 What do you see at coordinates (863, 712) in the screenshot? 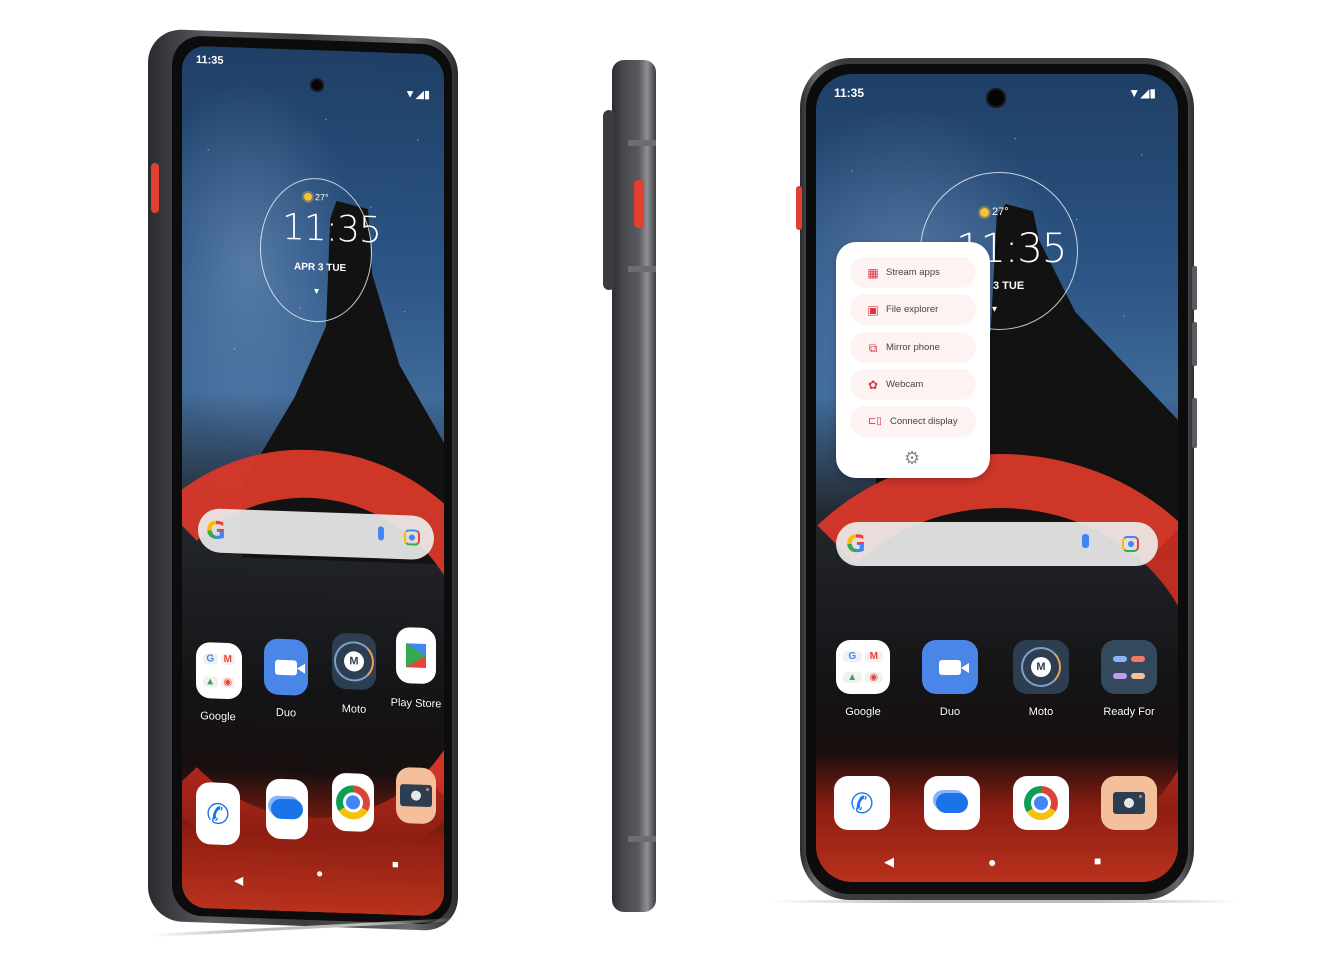
I see `app-label: Google` at bounding box center [863, 712].